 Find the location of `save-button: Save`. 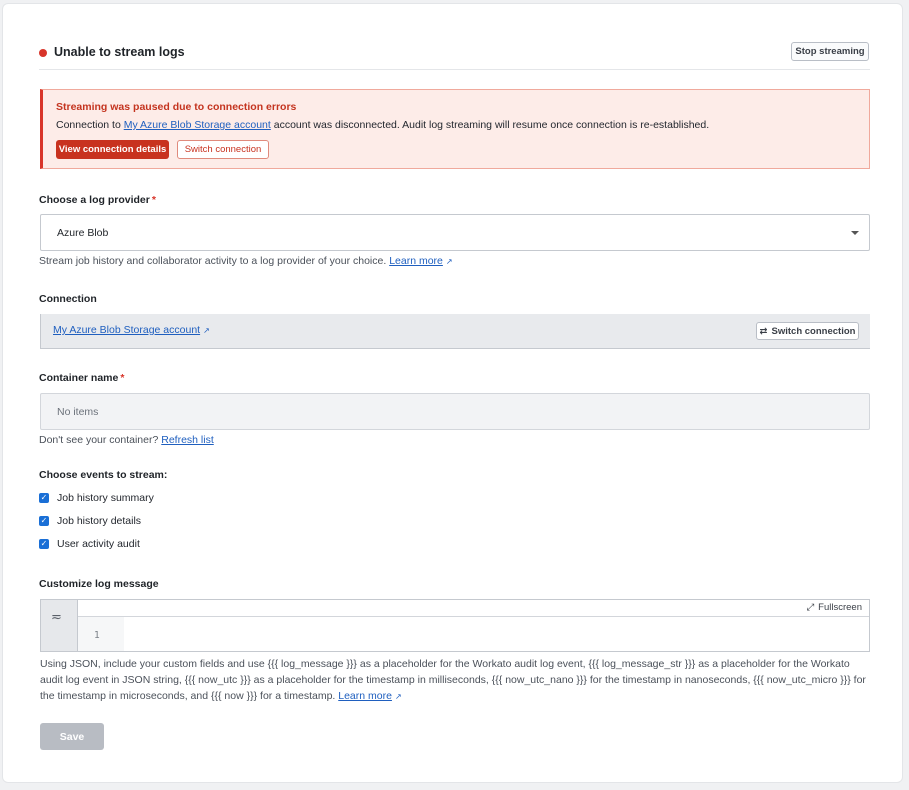

save-button: Save is located at coordinates (72, 736).